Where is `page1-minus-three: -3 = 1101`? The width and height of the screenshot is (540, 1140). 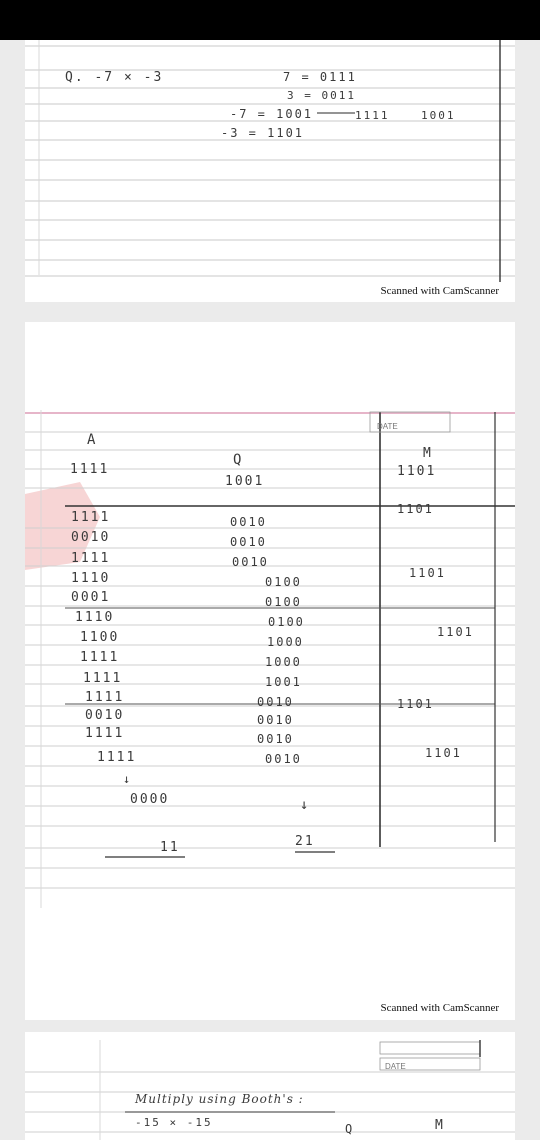 page1-minus-three: -3 = 1101 is located at coordinates (263, 133).